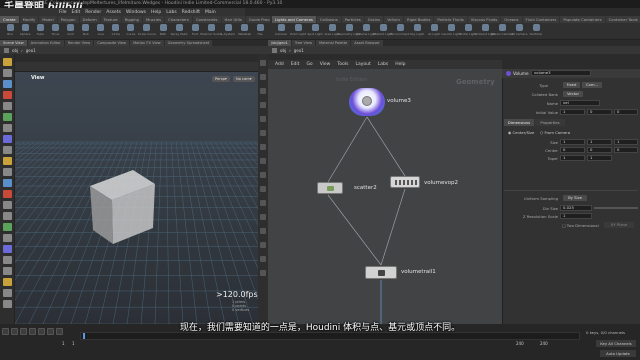  What do you see at coordinates (228, 31) in the screenshot?
I see `shelf-tool: L-System` at bounding box center [228, 31].